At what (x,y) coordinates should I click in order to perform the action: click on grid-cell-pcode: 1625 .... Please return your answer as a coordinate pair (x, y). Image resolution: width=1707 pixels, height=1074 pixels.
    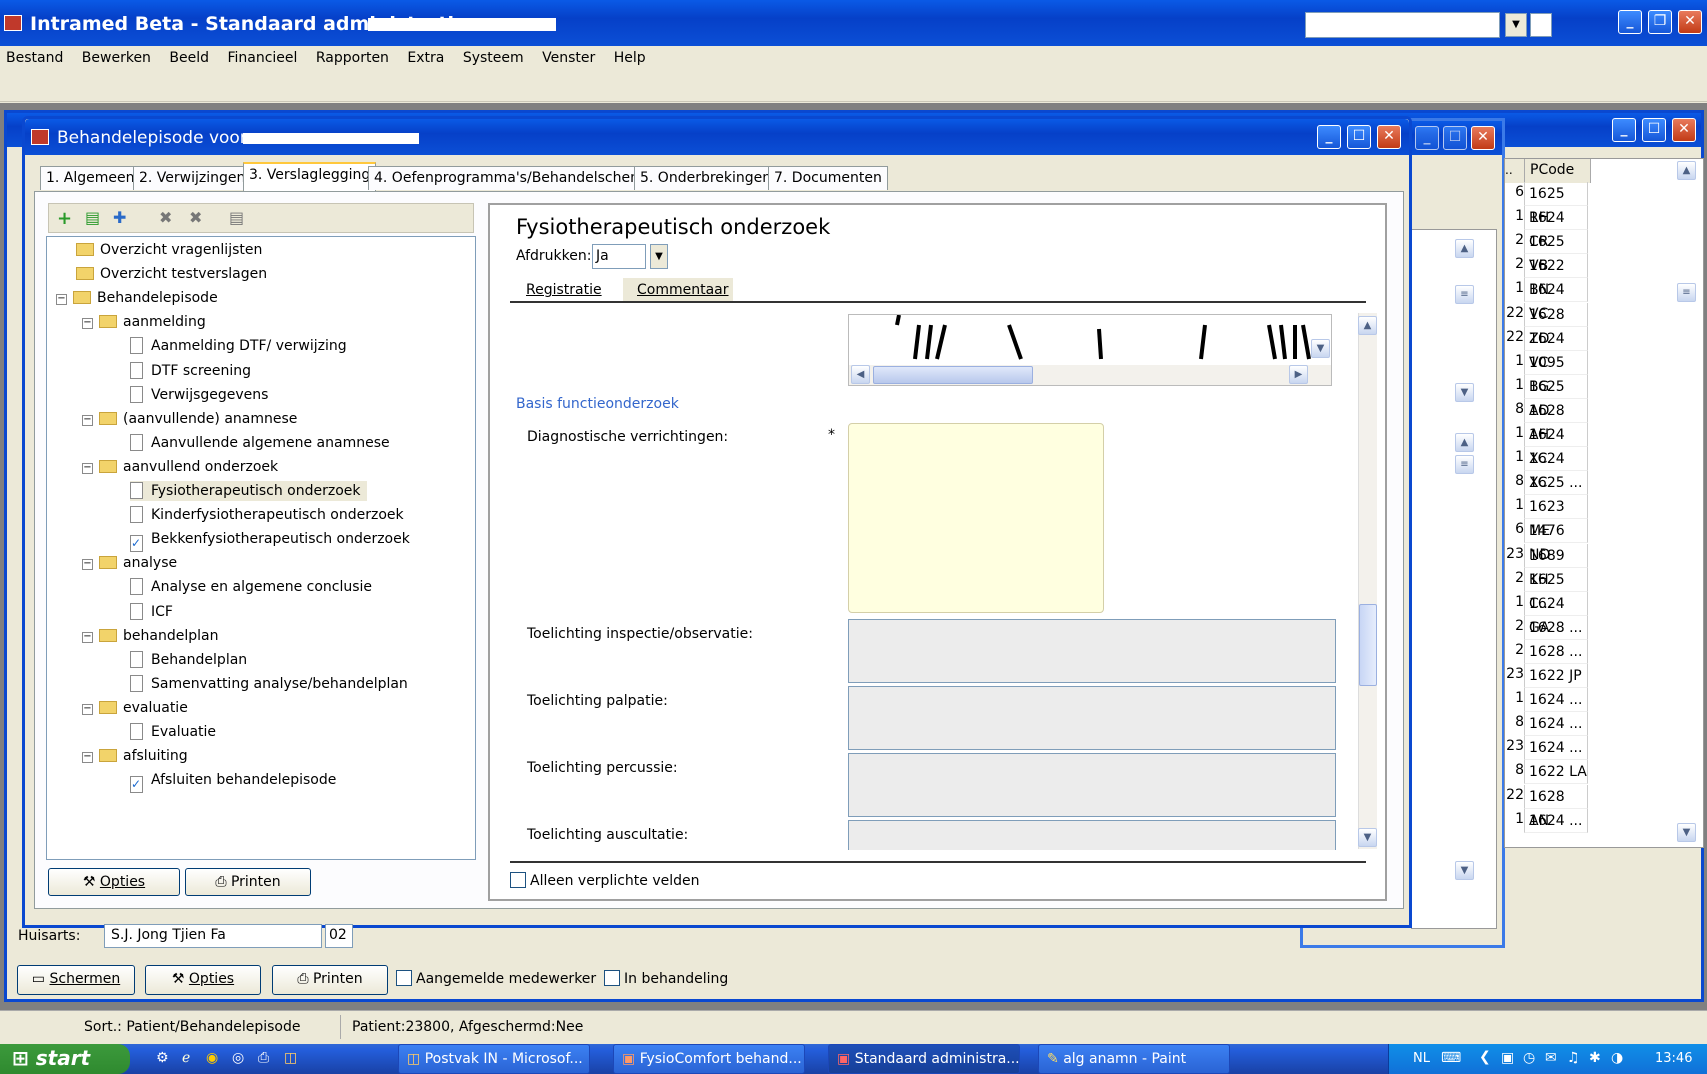
    Looking at the image, I should click on (1556, 483).